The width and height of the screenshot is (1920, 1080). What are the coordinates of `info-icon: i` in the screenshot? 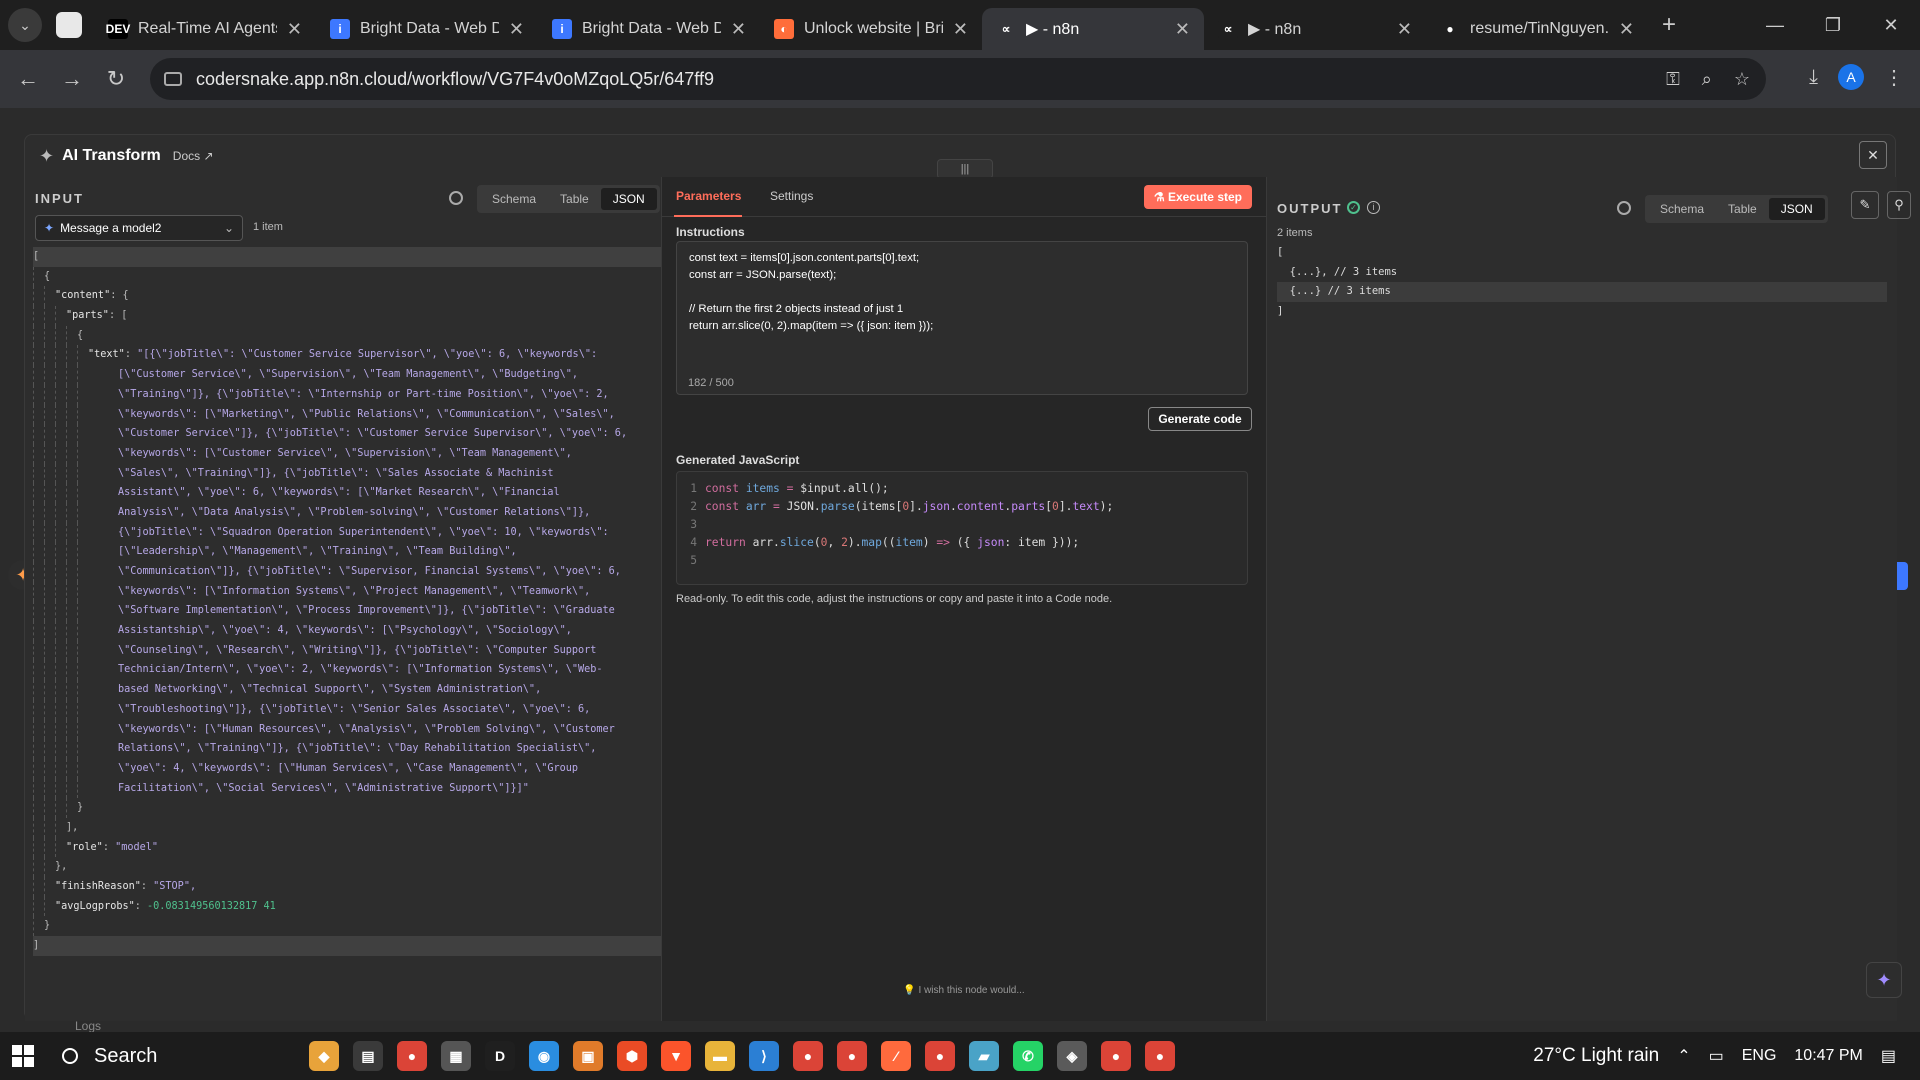 It's located at (1373, 207).